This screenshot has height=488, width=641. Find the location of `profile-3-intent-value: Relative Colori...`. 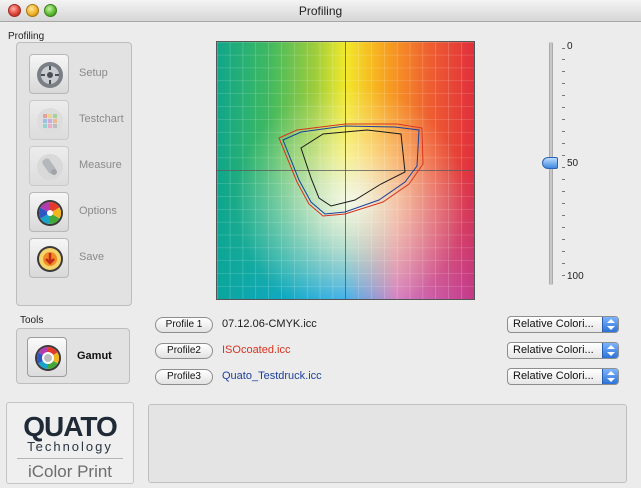

profile-3-intent-value: Relative Colori... is located at coordinates (553, 376).